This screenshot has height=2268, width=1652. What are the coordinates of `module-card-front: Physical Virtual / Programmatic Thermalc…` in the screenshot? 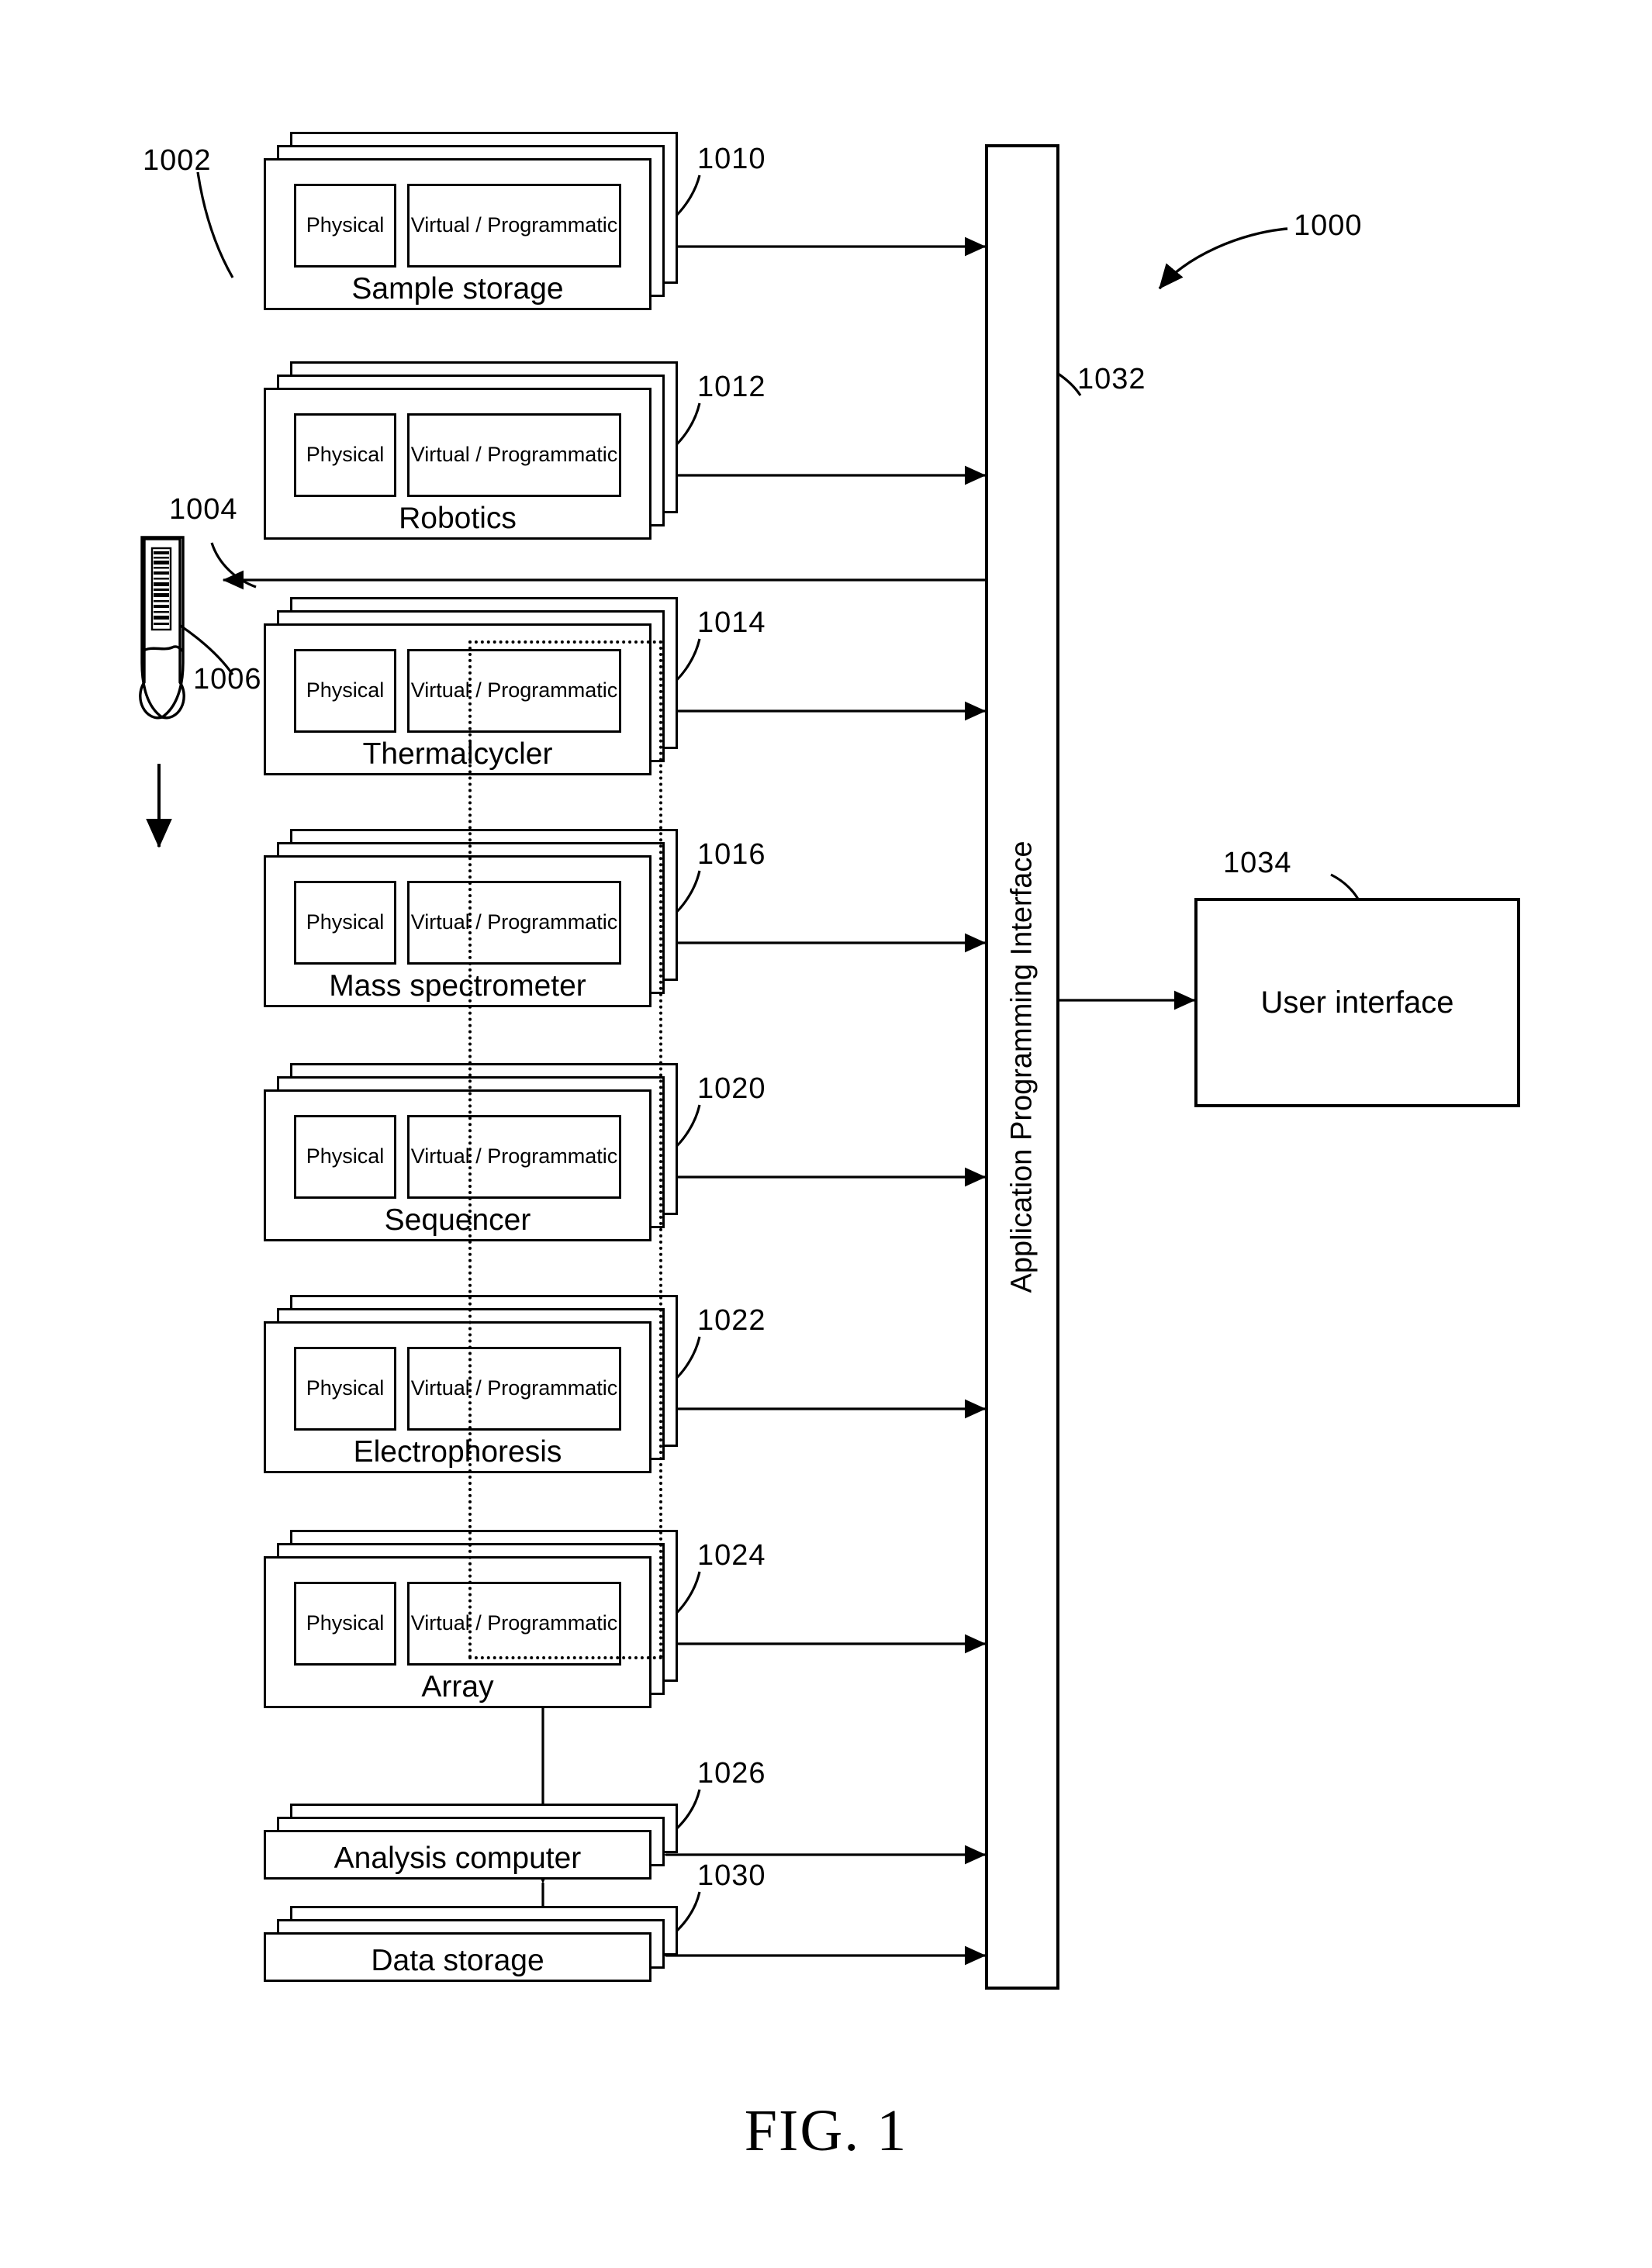 It's located at (457, 699).